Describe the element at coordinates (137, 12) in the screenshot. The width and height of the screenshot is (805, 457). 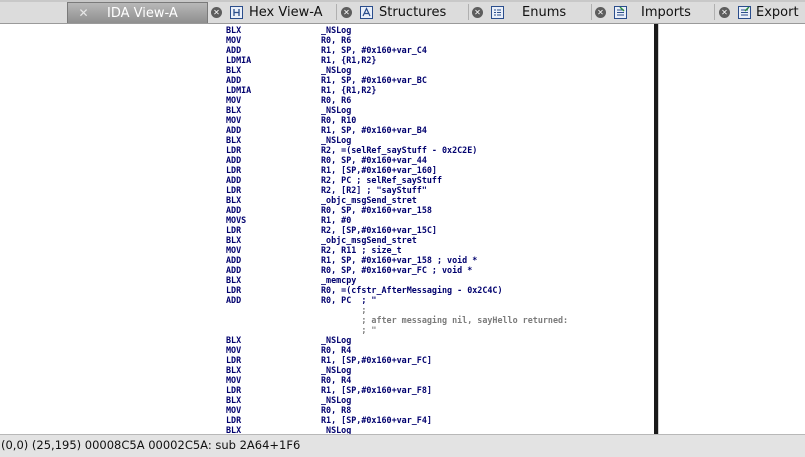
I see `tab-ida-view-a: ✕ IDA View-A` at that location.